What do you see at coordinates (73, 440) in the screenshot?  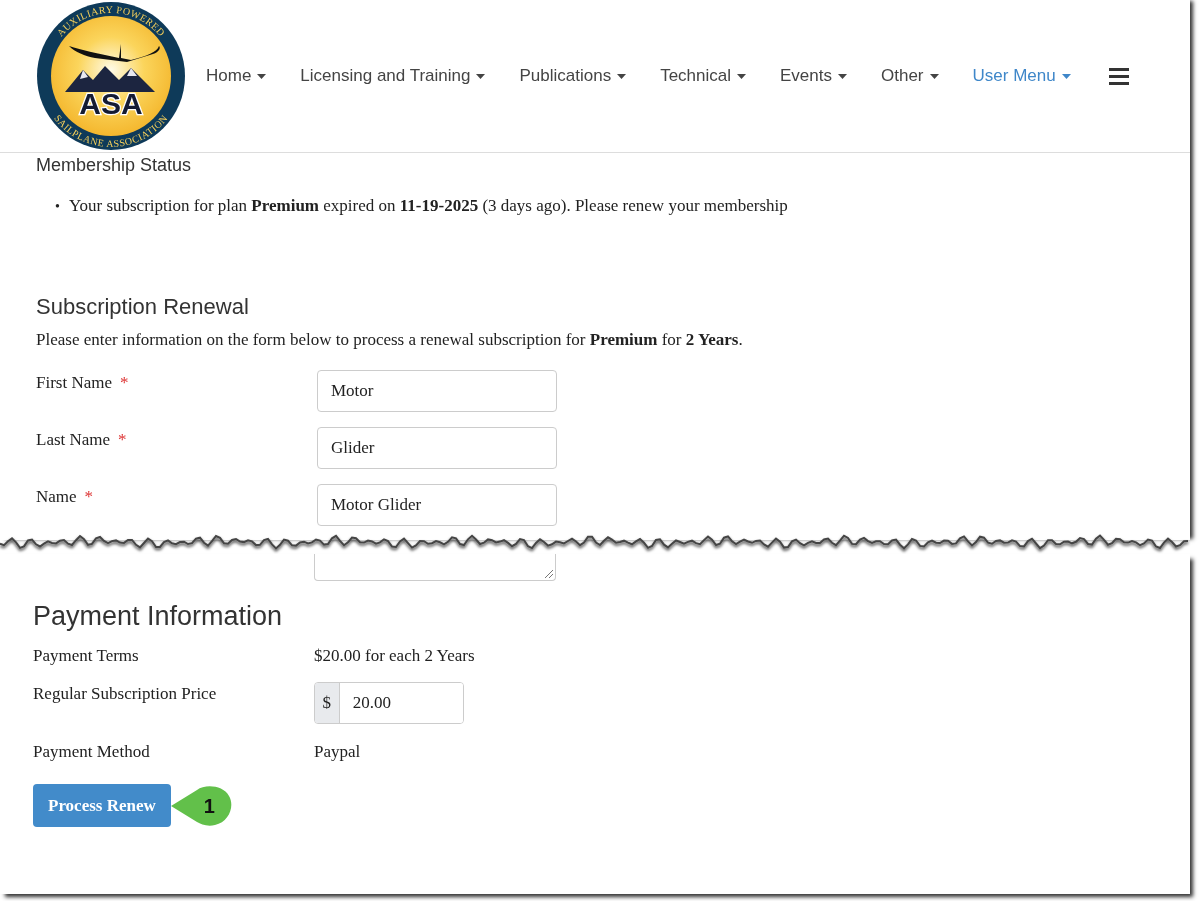 I see `field-label: Last Name` at bounding box center [73, 440].